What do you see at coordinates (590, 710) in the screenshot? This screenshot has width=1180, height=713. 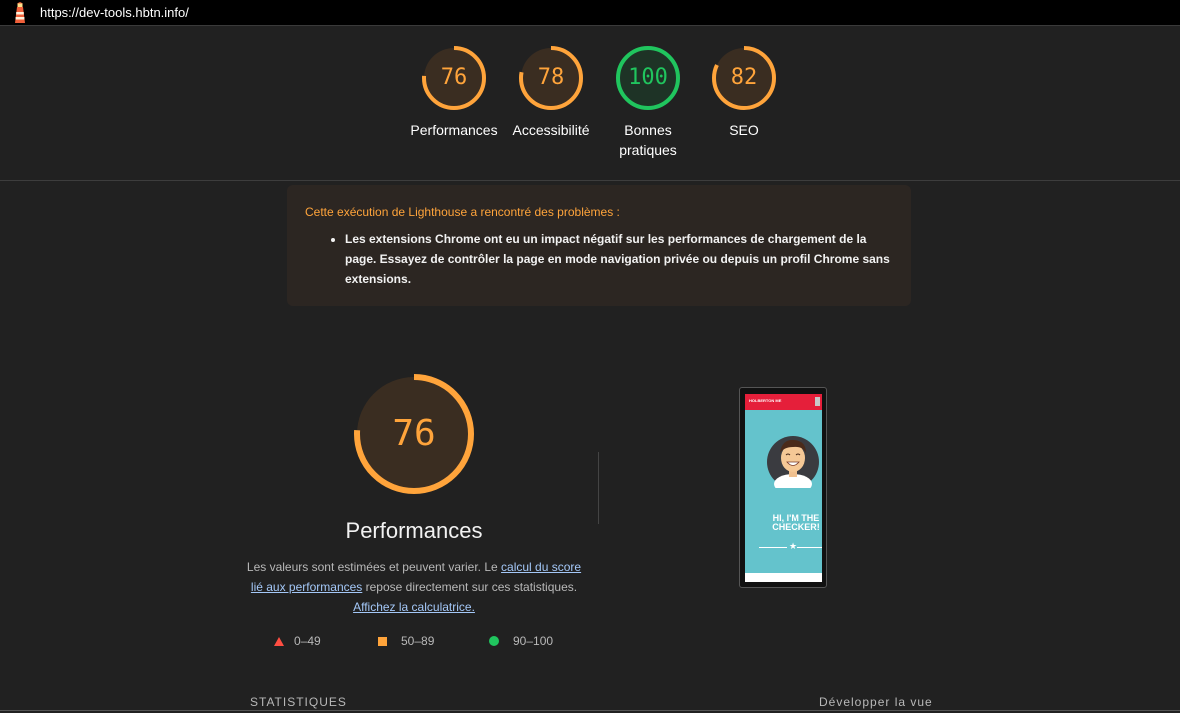 I see `section-divider` at bounding box center [590, 710].